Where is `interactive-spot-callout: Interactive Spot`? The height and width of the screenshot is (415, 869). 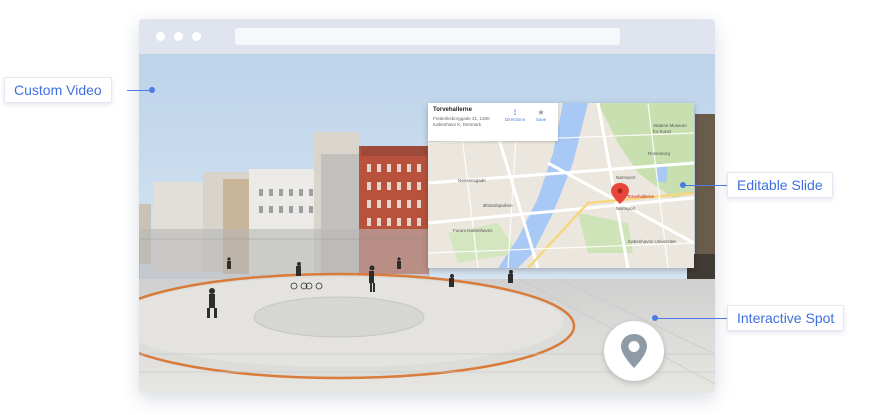
interactive-spot-callout: Interactive Spot is located at coordinates (786, 318).